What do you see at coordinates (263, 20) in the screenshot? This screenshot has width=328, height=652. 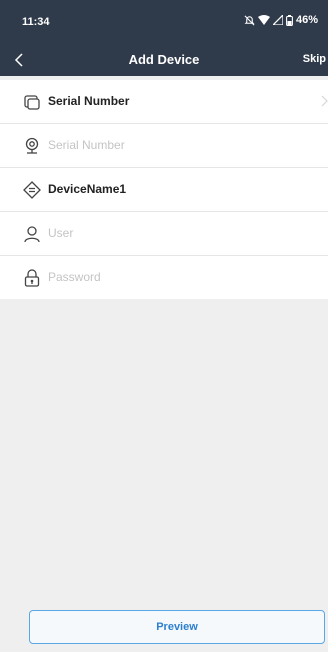 I see `wifi-icon` at bounding box center [263, 20].